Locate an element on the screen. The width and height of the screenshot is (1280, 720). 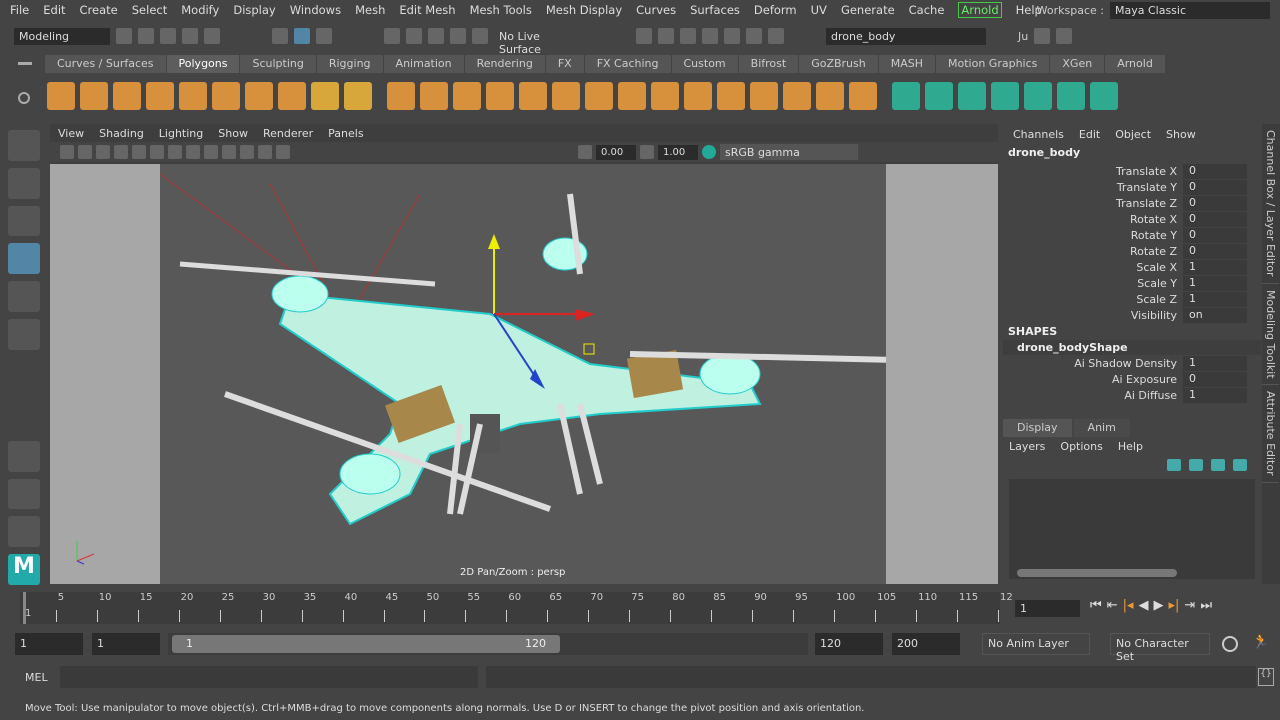
layer-menu-options: Options is located at coordinates (1081, 446).